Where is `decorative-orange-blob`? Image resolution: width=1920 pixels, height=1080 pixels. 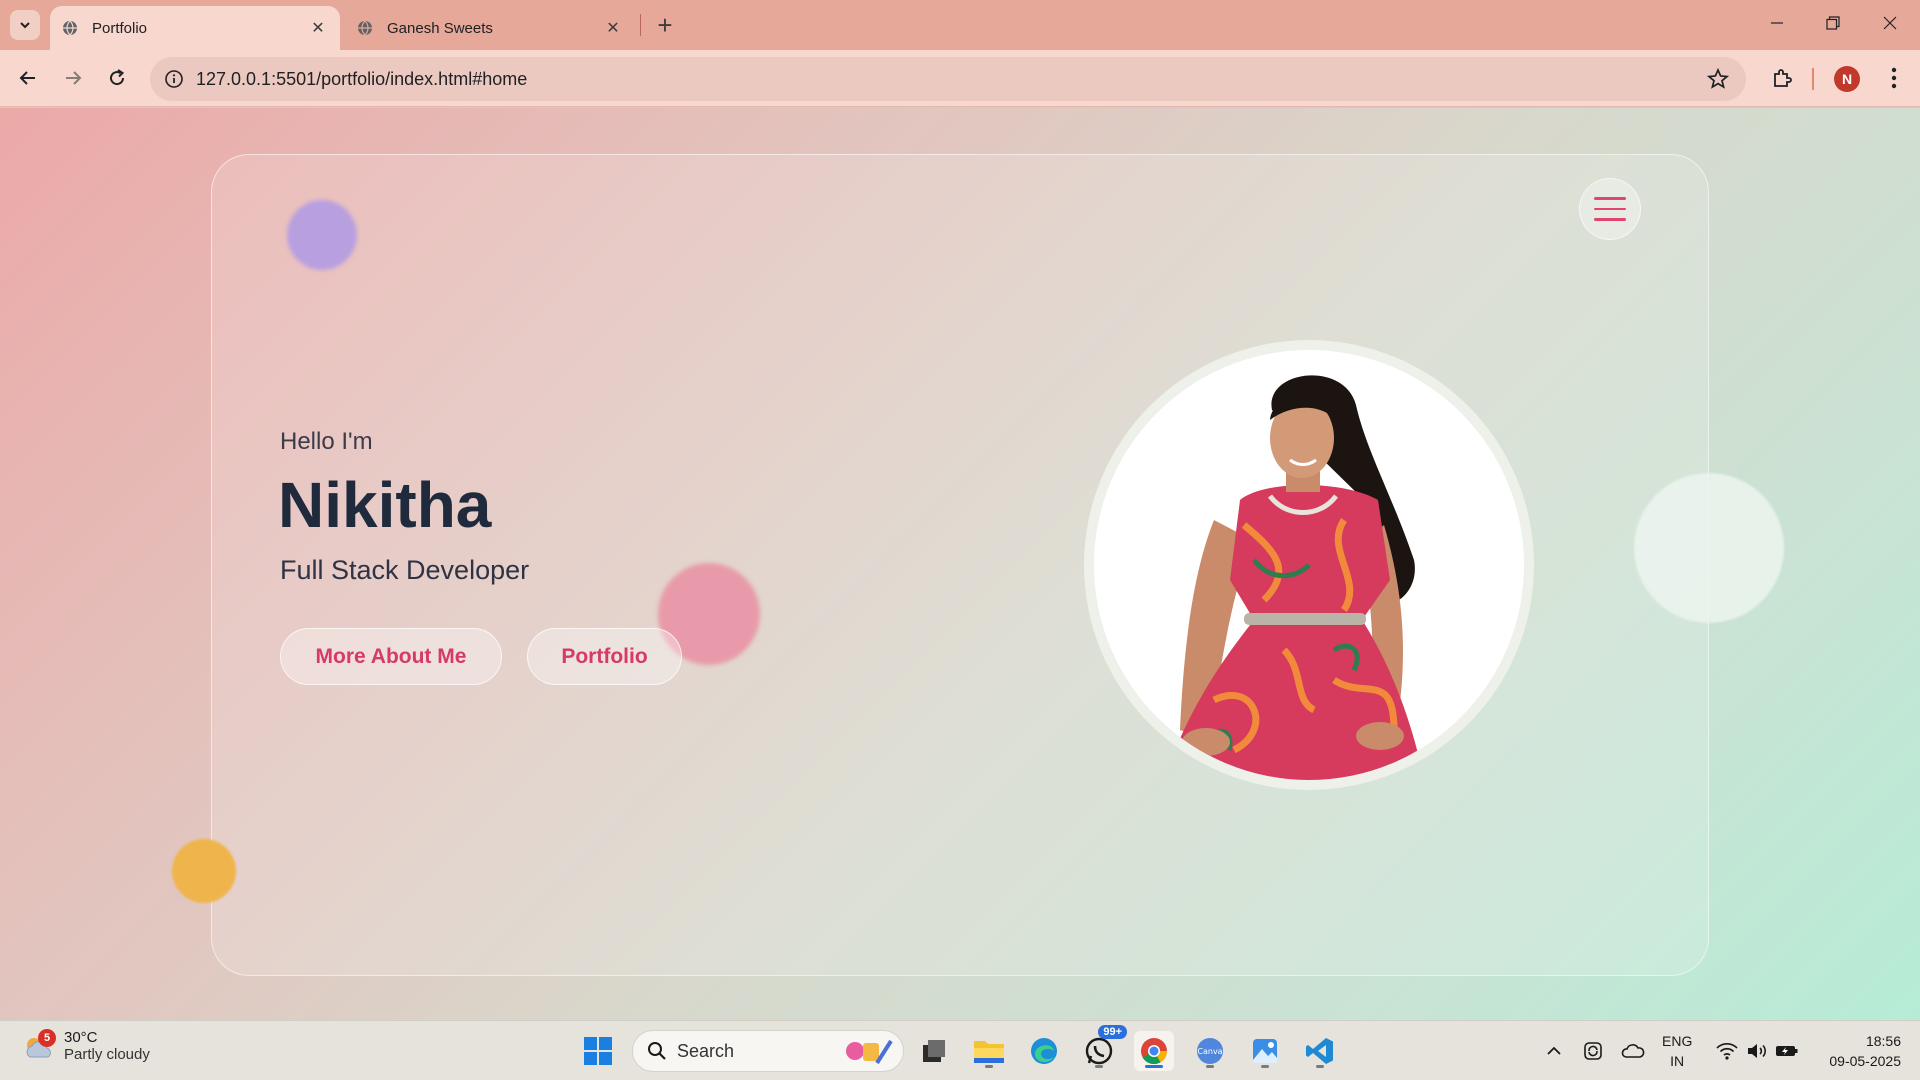
decorative-orange-blob is located at coordinates (204, 871).